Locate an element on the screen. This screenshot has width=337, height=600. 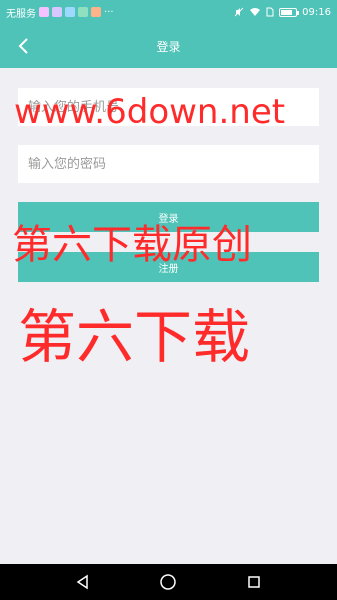
nav-home-button is located at coordinates (168, 582).